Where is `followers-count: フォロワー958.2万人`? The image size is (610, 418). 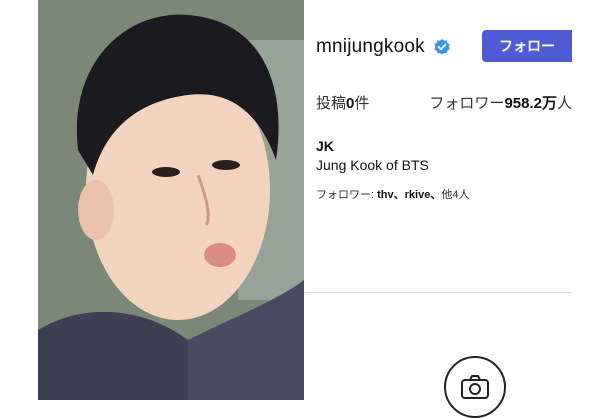
followers-count: フォロワー958.2万人 is located at coordinates (500, 102).